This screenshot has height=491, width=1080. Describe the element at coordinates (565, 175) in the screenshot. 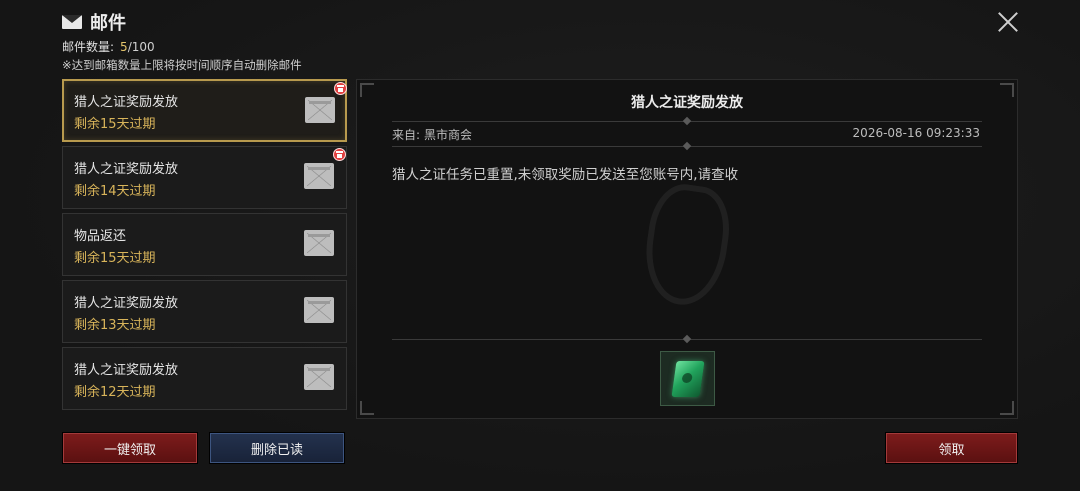

I see `mail-body: 猎人之证任务已重置,未领取奖励已发送至您账号内,请查收` at that location.